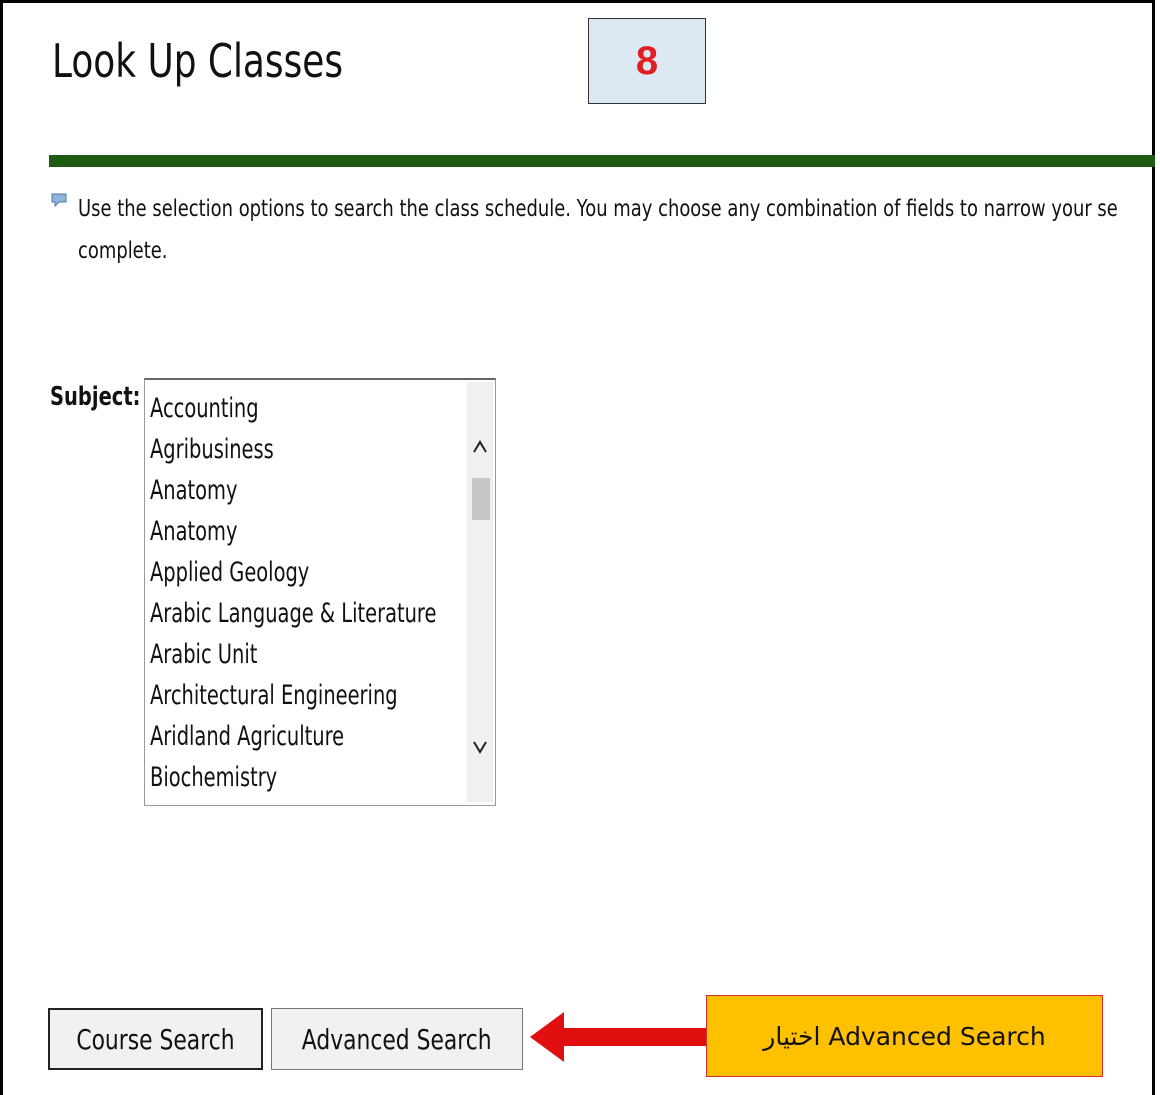 The height and width of the screenshot is (1095, 1160). What do you see at coordinates (618, 1037) in the screenshot?
I see `left-arrow-icon` at bounding box center [618, 1037].